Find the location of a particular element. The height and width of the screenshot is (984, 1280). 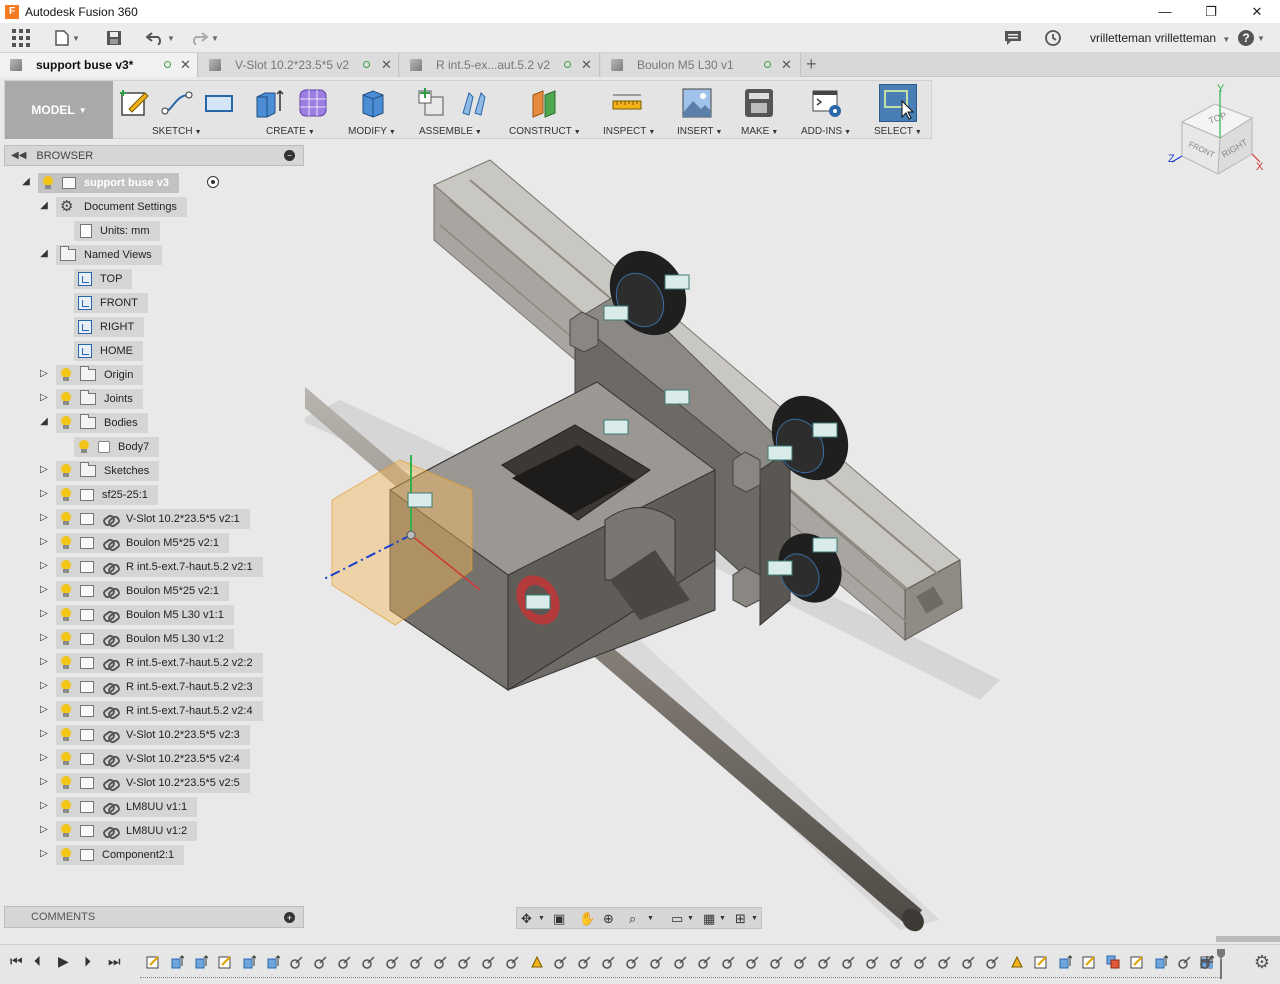

select-menu: SELECT ▼ is located at coordinates (898, 131).